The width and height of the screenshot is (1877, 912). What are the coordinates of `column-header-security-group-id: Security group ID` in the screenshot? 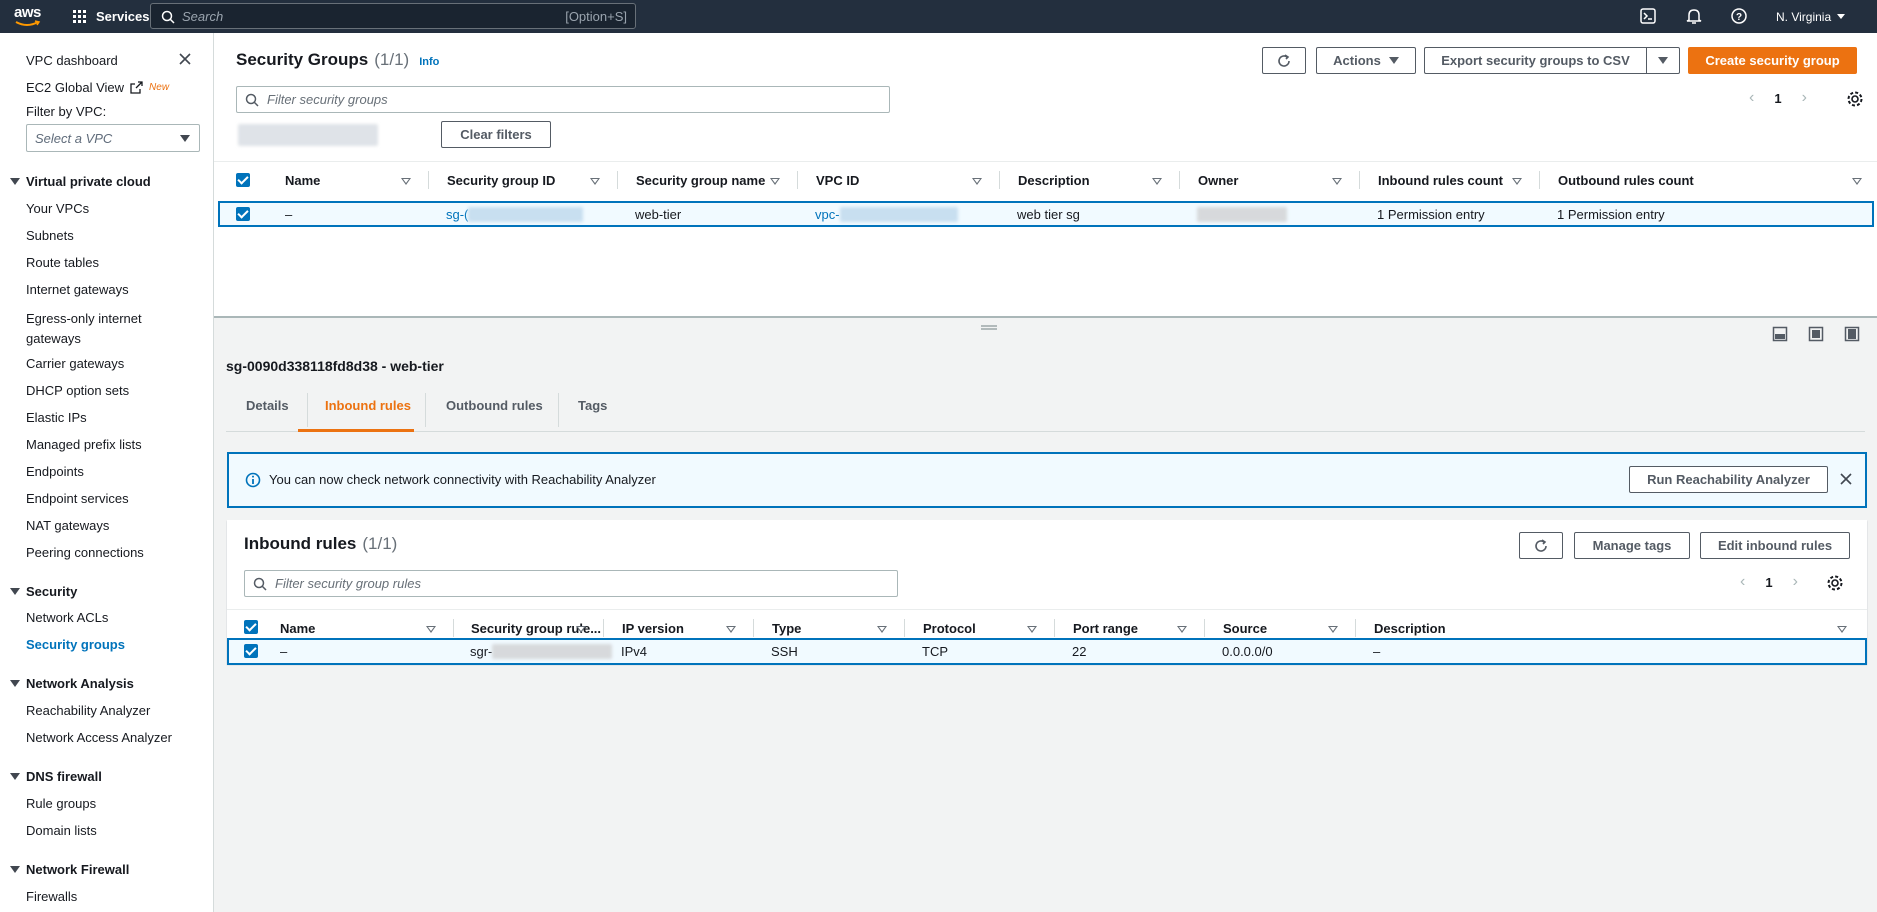 It's located at (501, 180).